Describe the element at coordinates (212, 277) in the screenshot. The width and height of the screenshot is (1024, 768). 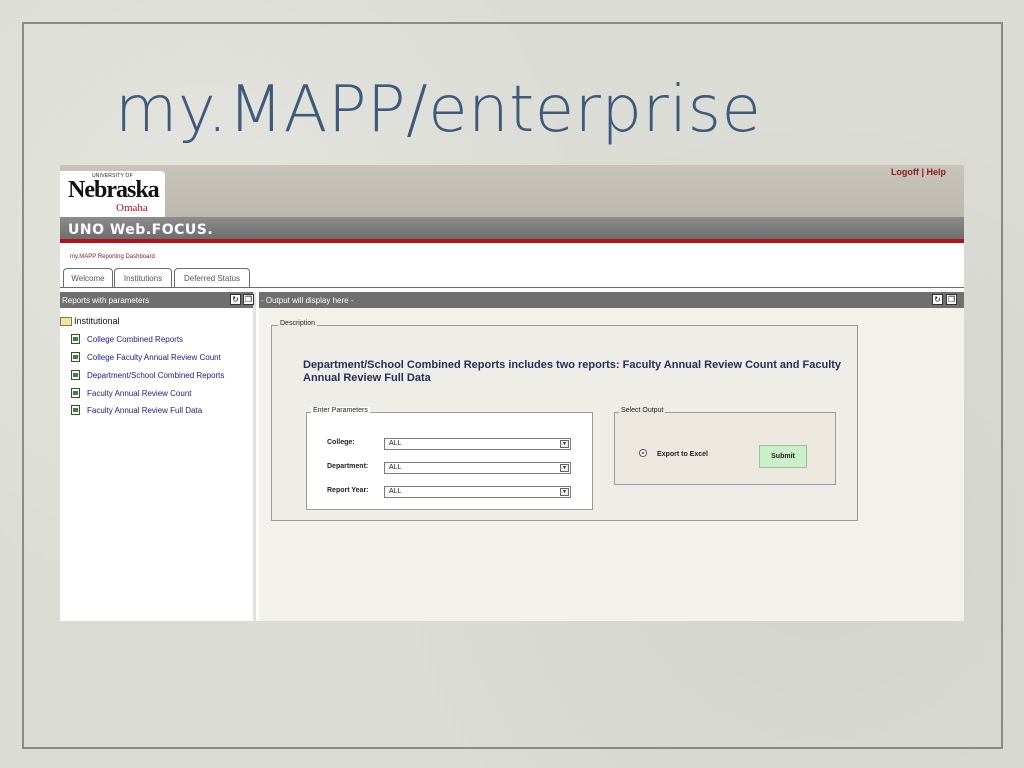
I see `tab-deferred-status: Deferred Status` at that location.